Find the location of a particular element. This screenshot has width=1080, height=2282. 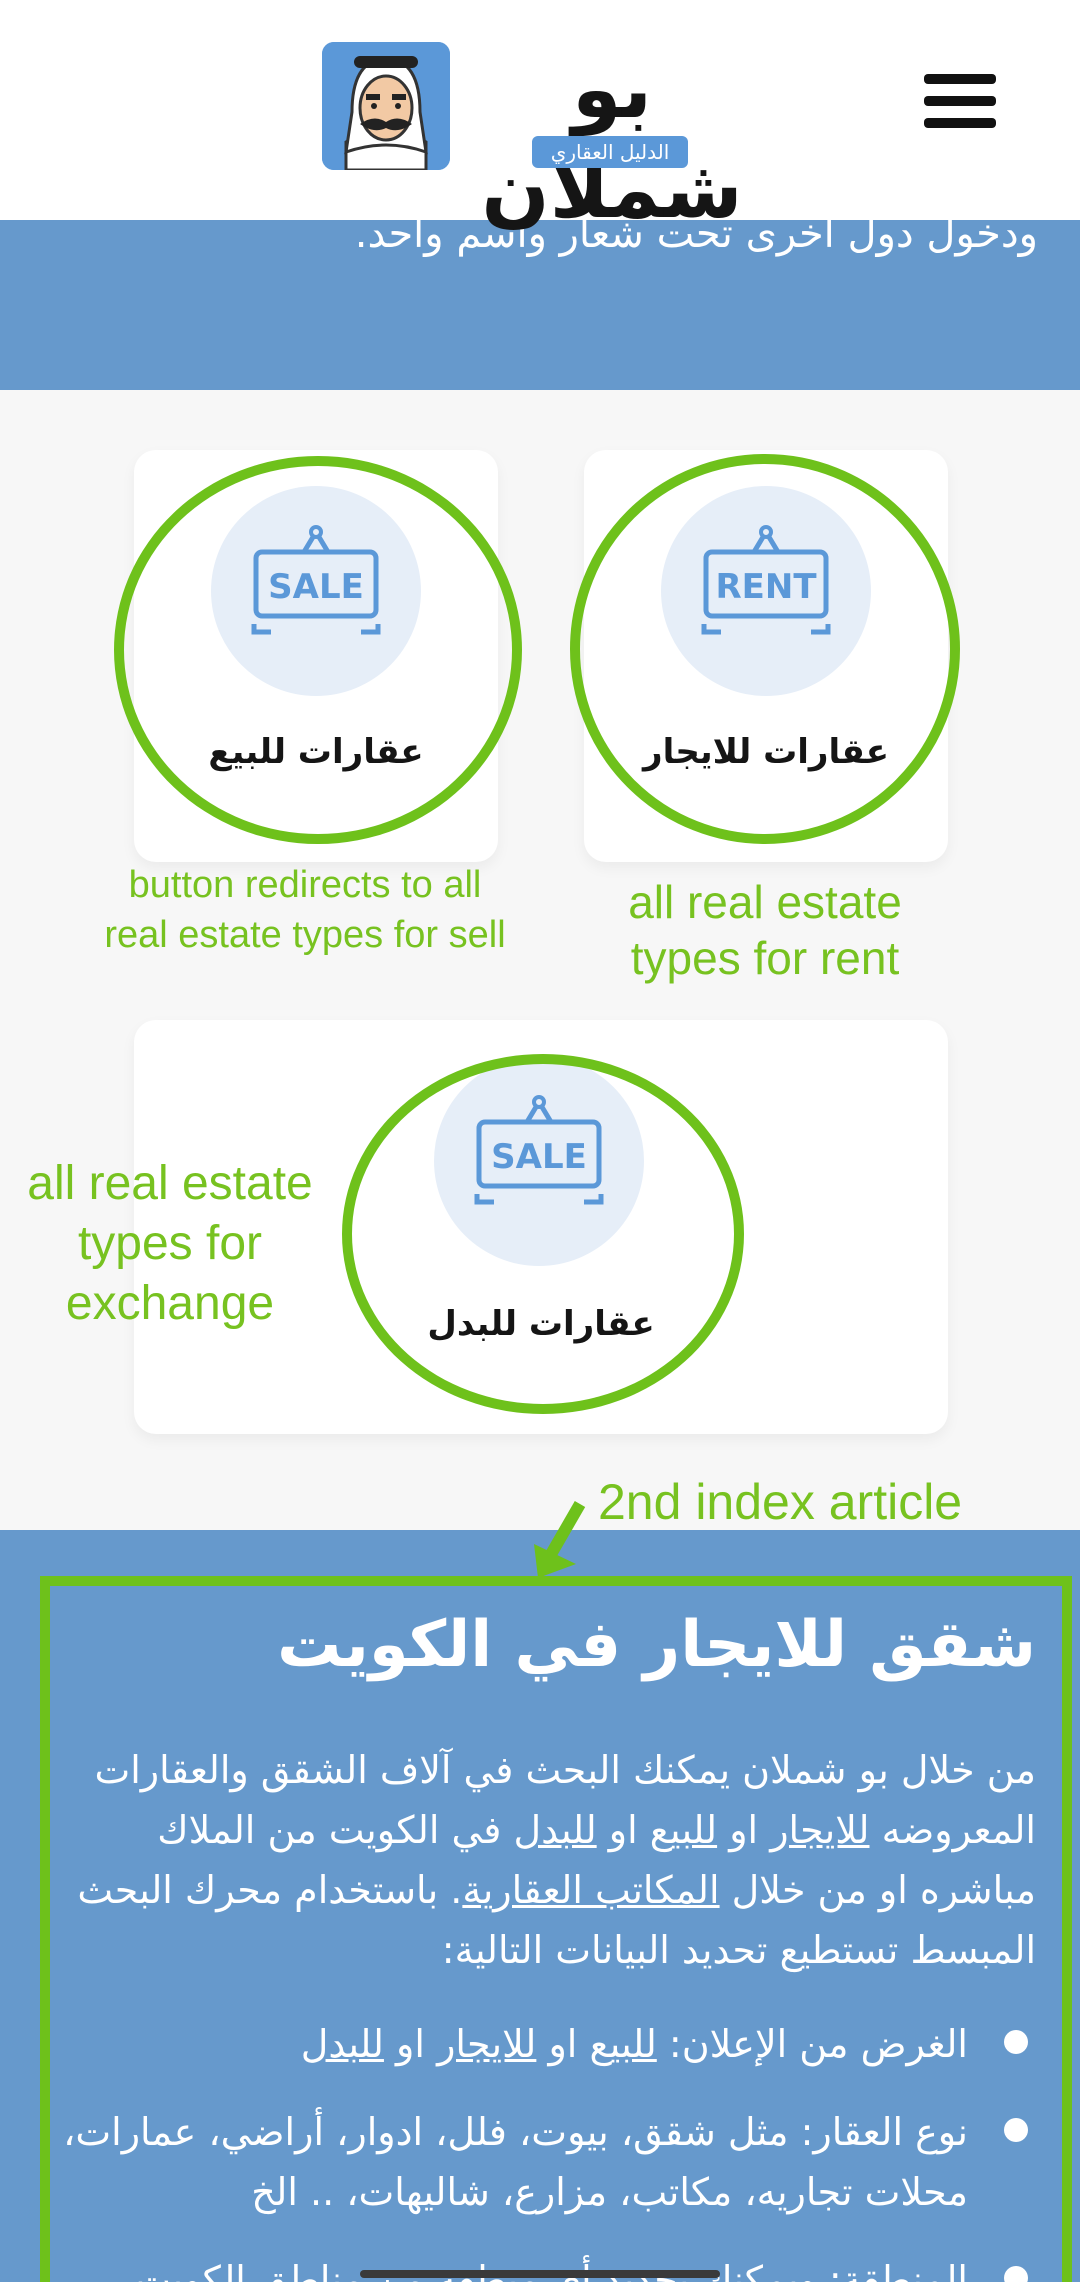

bullet-or-2: او is located at coordinates (410, 2044).